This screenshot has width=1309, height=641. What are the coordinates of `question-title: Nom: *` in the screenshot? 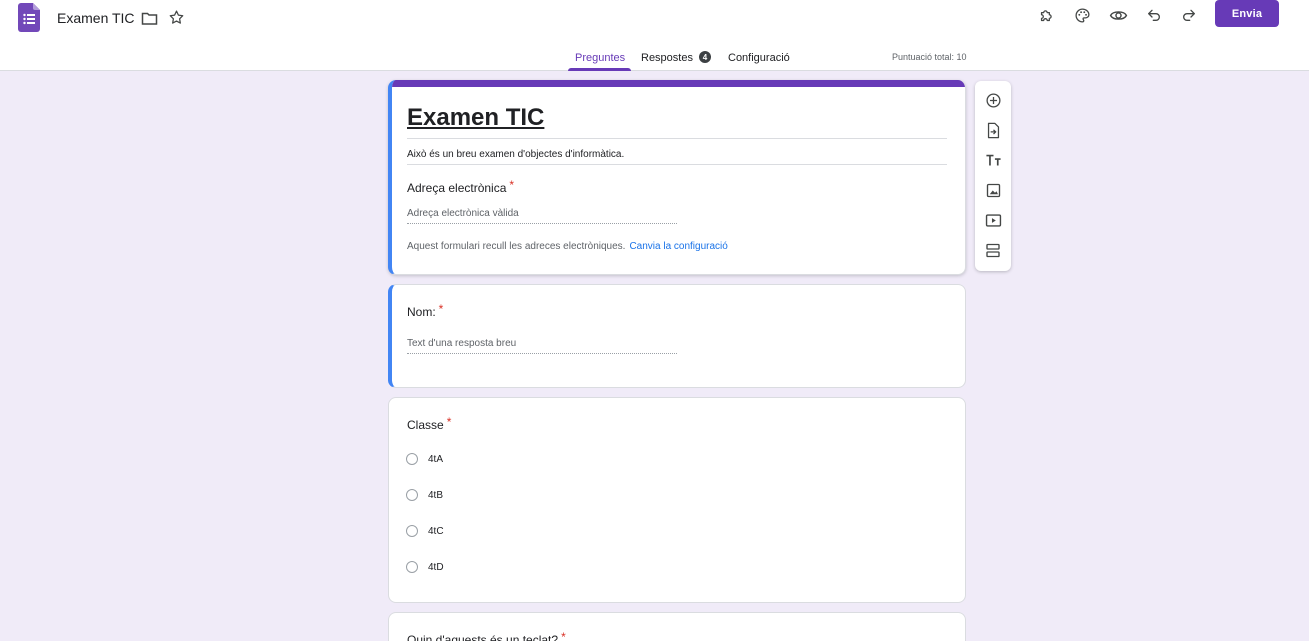 It's located at (425, 310).